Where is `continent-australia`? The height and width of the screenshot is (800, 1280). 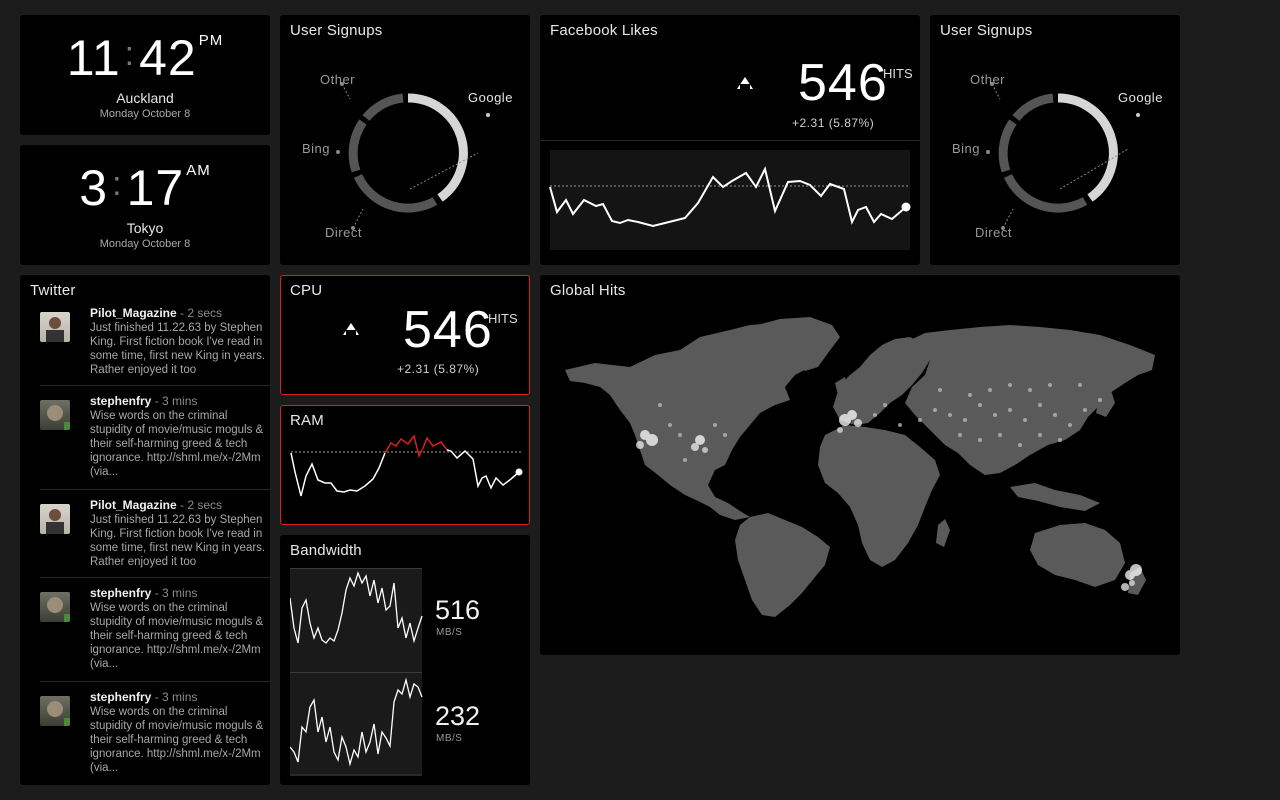
continent-australia is located at coordinates (1077, 555).